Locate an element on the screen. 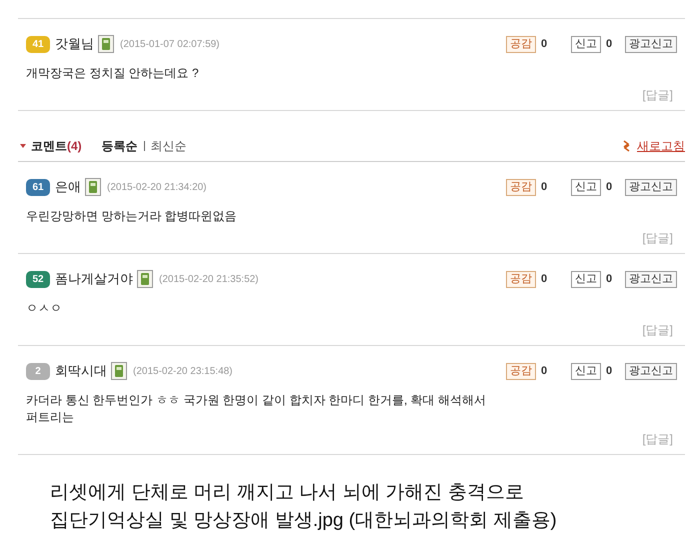  comment-text: ㅇㅅㅇ is located at coordinates (44, 308).